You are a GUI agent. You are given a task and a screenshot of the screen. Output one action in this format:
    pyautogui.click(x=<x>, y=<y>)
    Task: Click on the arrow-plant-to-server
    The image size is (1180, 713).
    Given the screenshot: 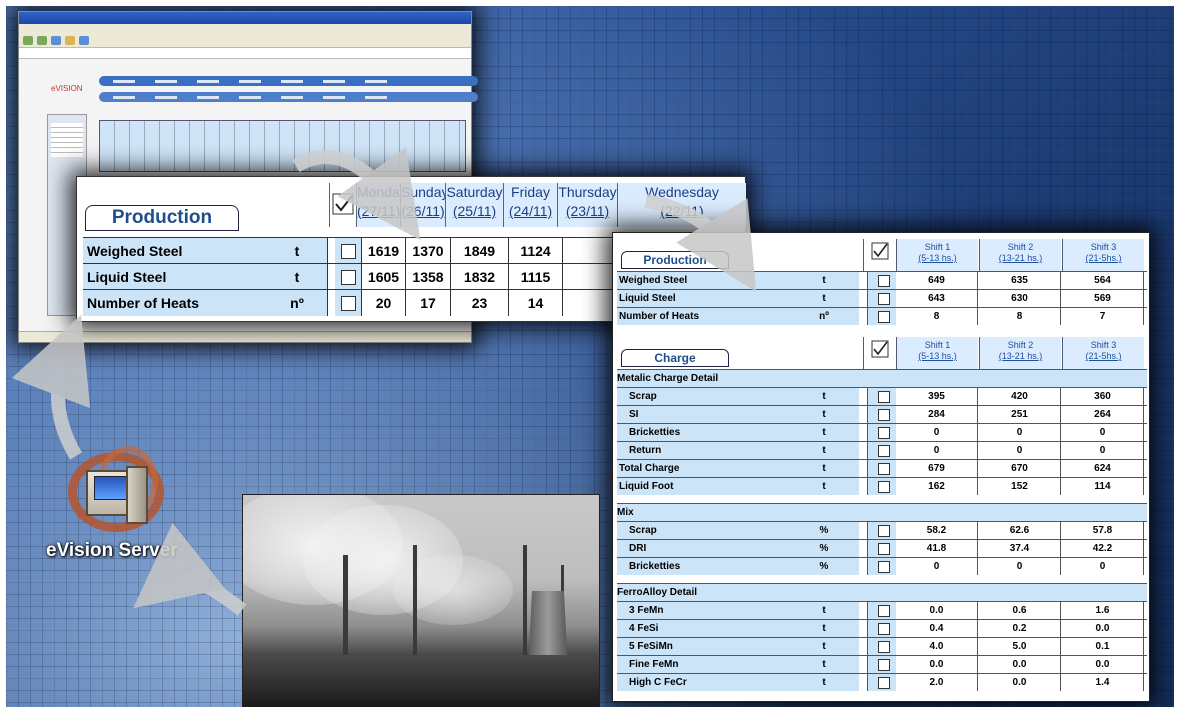 What is the action you would take?
    pyautogui.click(x=190, y=569)
    